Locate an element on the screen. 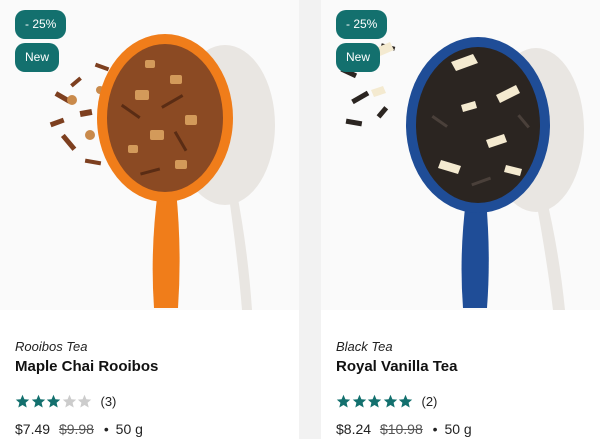 The height and width of the screenshot is (439, 600). review-count: (2) is located at coordinates (430, 401).